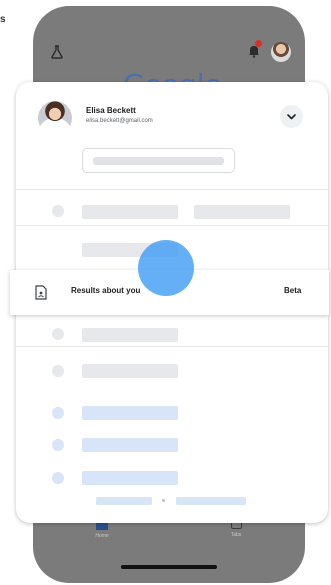 Image resolution: width=331 pixels, height=585 pixels. What do you see at coordinates (169, 567) in the screenshot?
I see `home-indicator` at bounding box center [169, 567].